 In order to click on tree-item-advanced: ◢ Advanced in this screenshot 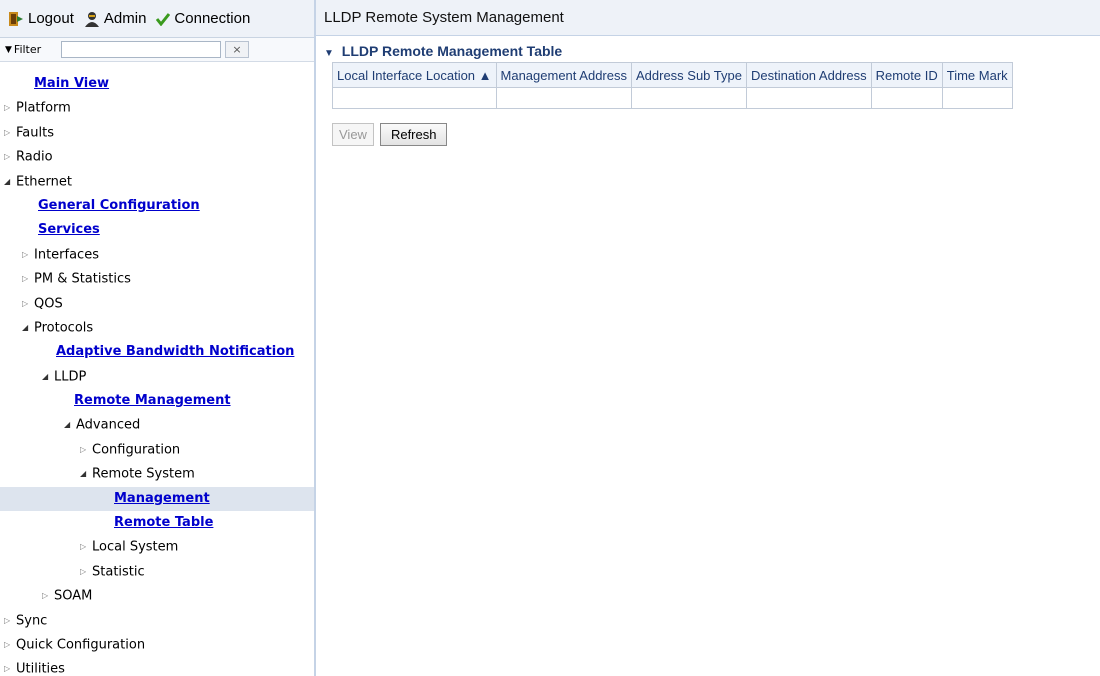, I will do `click(157, 425)`.